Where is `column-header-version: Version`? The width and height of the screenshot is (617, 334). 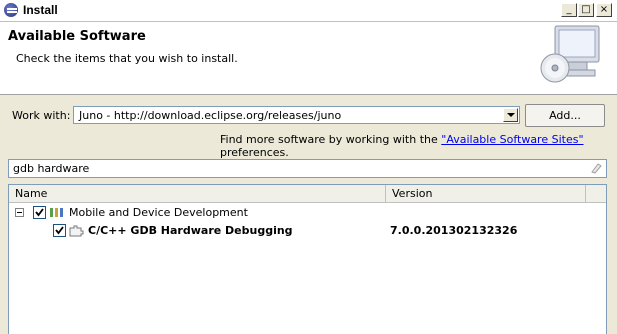 column-header-version: Version is located at coordinates (486, 193).